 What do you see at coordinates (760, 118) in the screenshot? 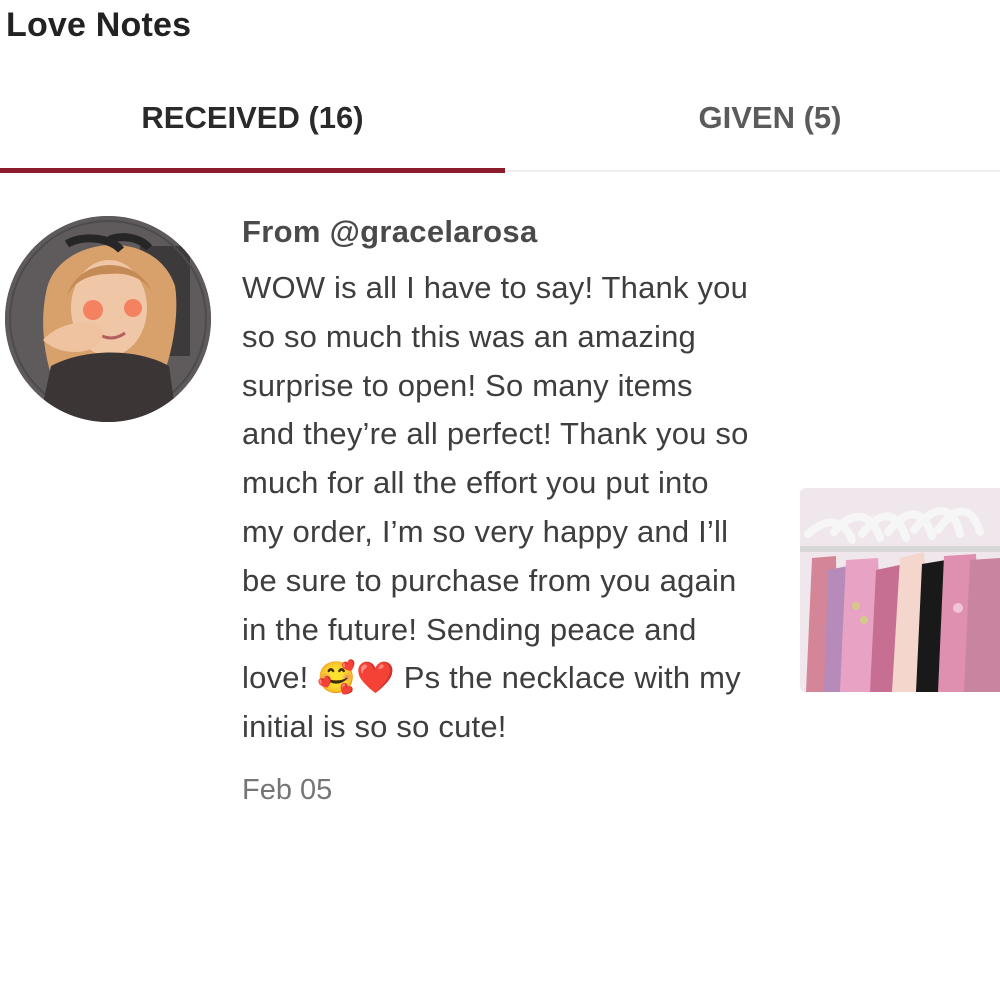
I see `tab-given: GIVEN (5)` at bounding box center [760, 118].